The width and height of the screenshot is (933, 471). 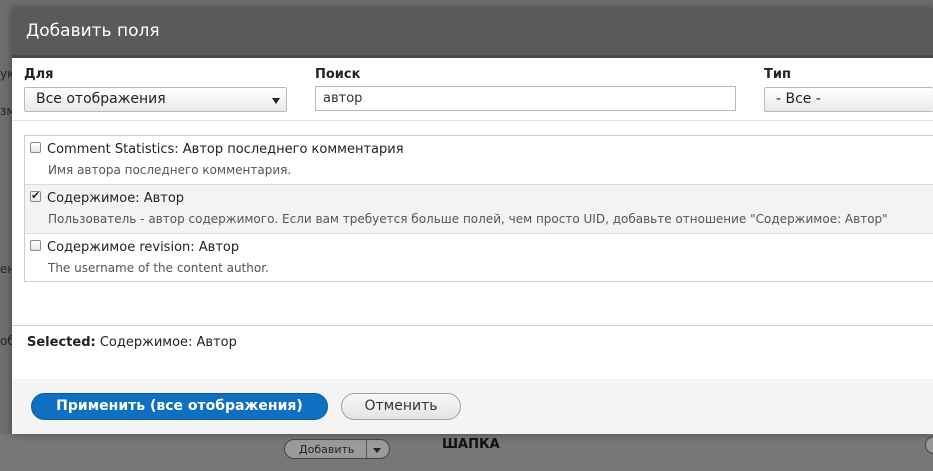 What do you see at coordinates (777, 74) in the screenshot?
I see `type-label: Тип` at bounding box center [777, 74].